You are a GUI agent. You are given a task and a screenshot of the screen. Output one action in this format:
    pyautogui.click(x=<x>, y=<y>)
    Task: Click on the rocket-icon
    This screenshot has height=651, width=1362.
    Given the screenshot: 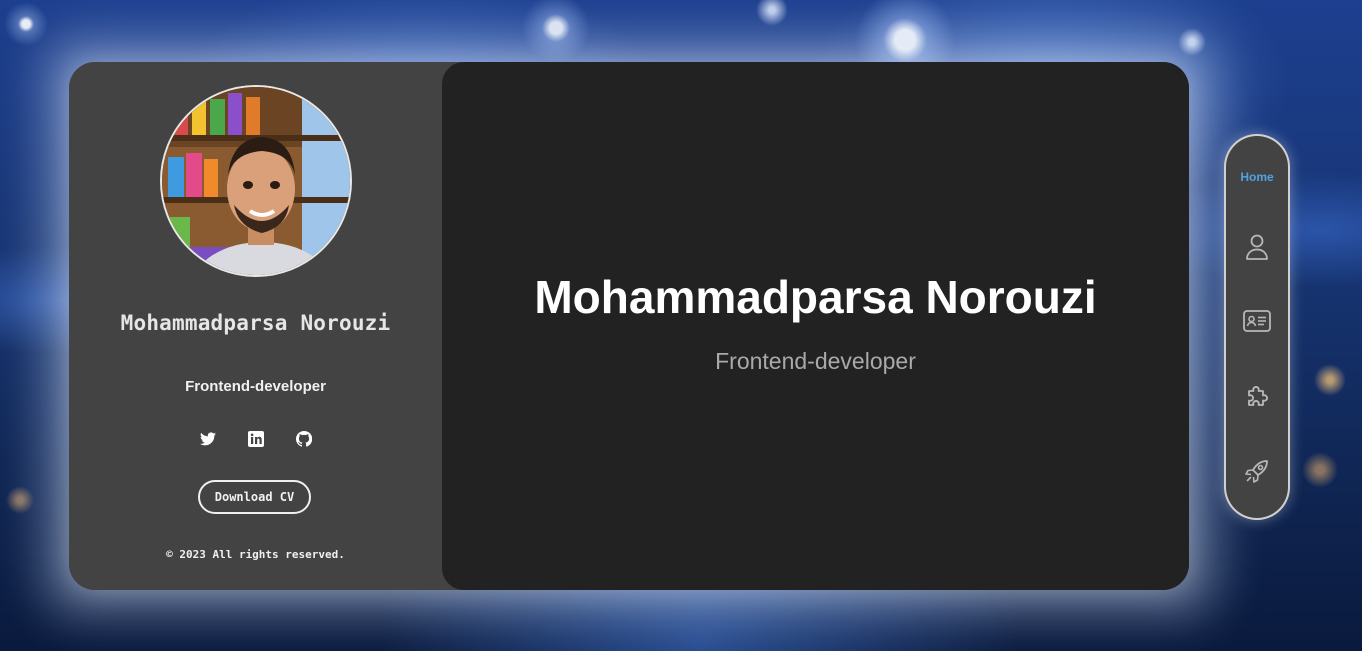 What is the action you would take?
    pyautogui.click(x=1257, y=473)
    